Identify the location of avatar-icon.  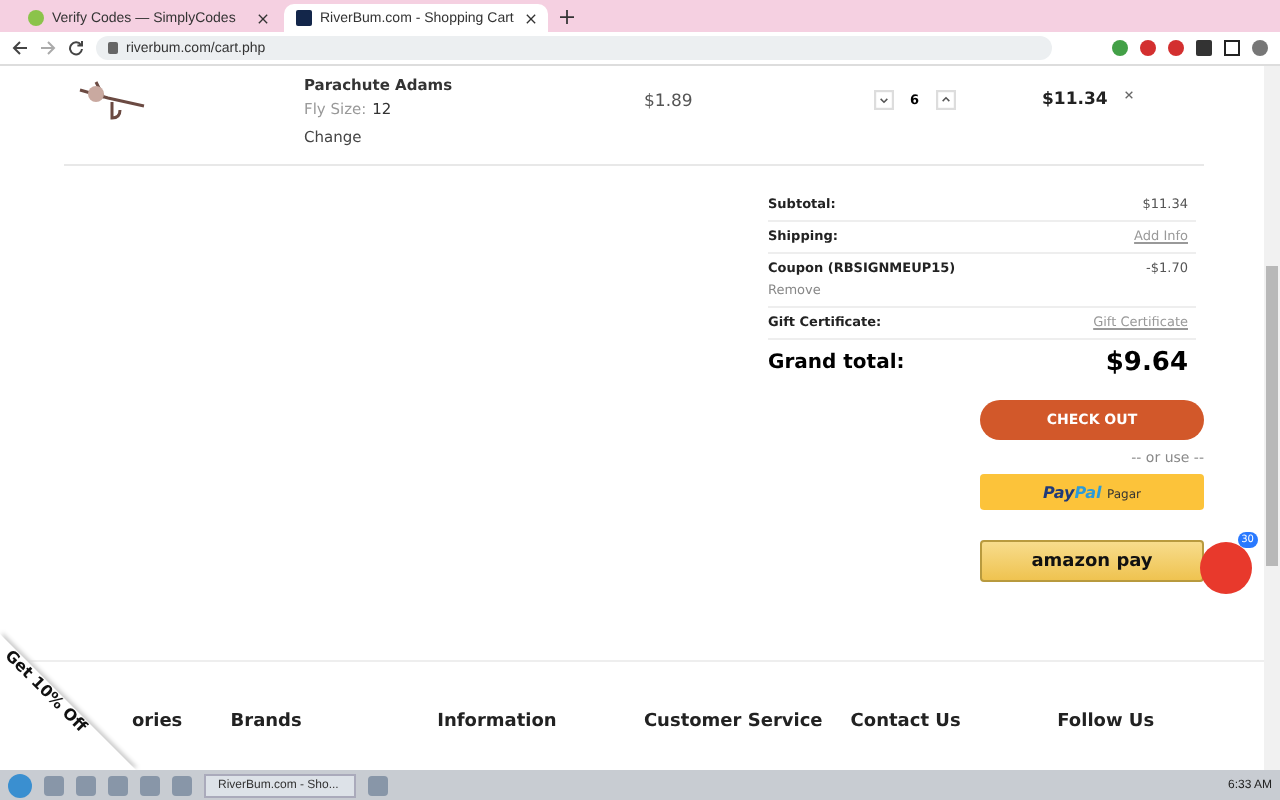
(1260, 48).